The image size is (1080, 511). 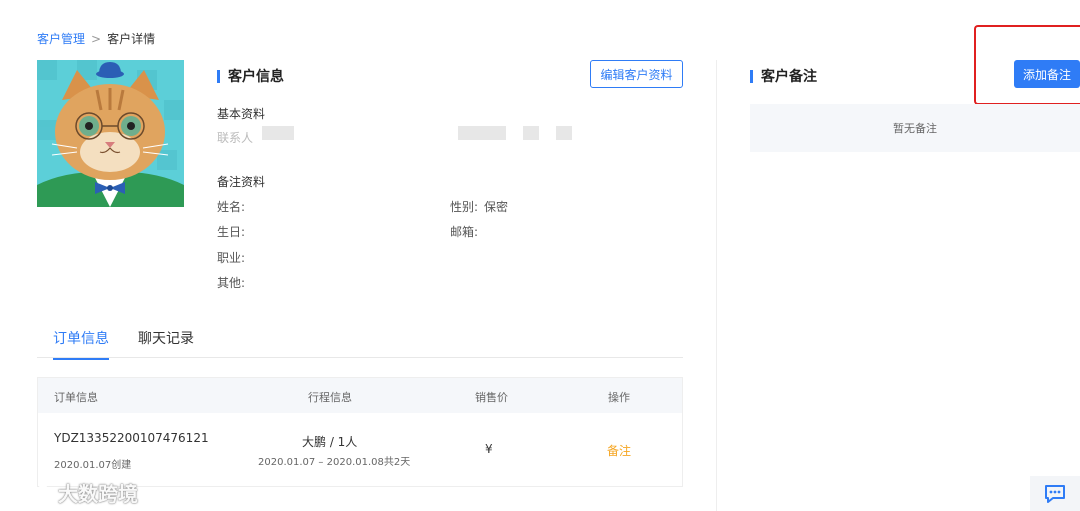 What do you see at coordinates (360, 395) in the screenshot?
I see `order-table-header: 订单信息 行程信息 销售价 操作` at bounding box center [360, 395].